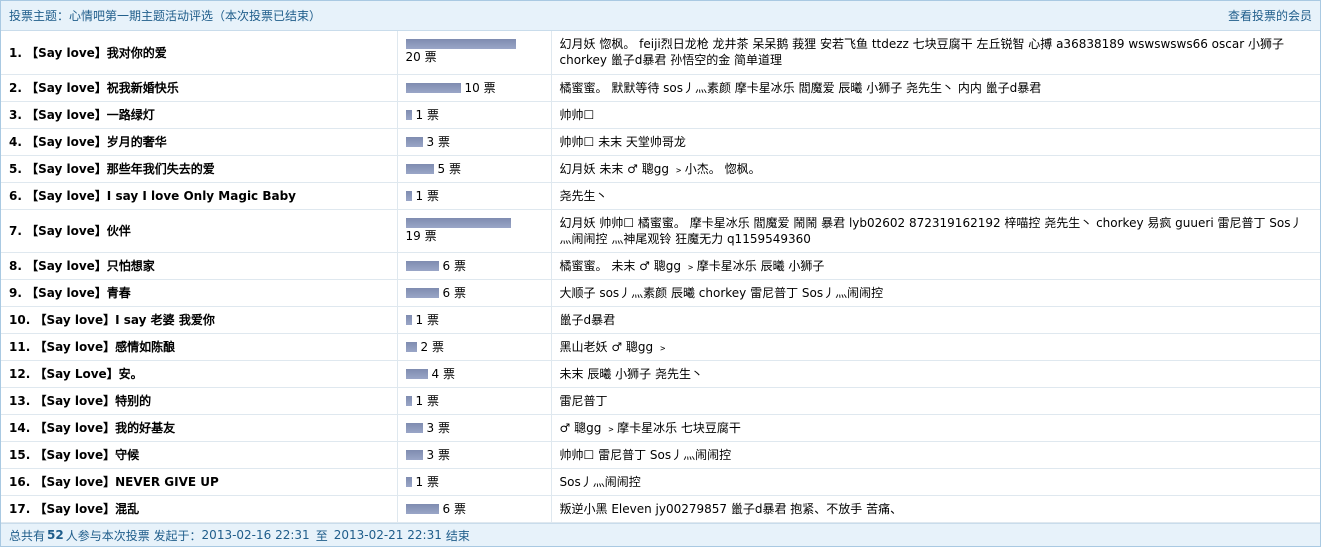 This screenshot has width=1321, height=547. What do you see at coordinates (96, 142) in the screenshot?
I see `option-title: 【Say love】岁月的奢华` at bounding box center [96, 142].